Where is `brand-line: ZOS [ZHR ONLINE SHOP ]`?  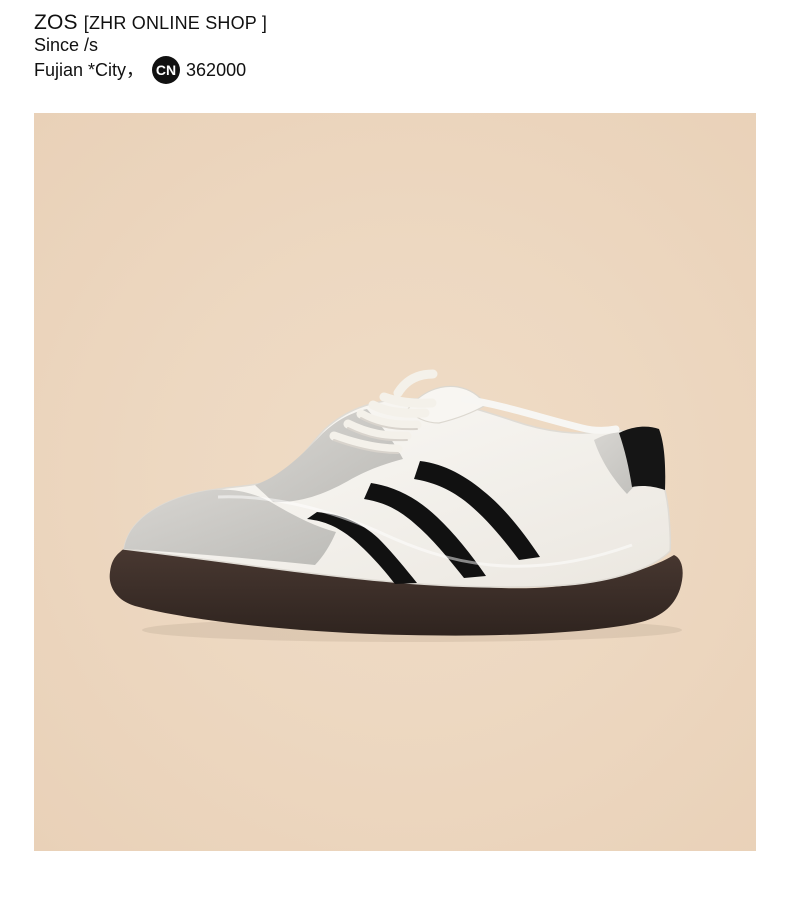
brand-line: ZOS [ZHR ONLINE SHOP ] is located at coordinates (384, 23).